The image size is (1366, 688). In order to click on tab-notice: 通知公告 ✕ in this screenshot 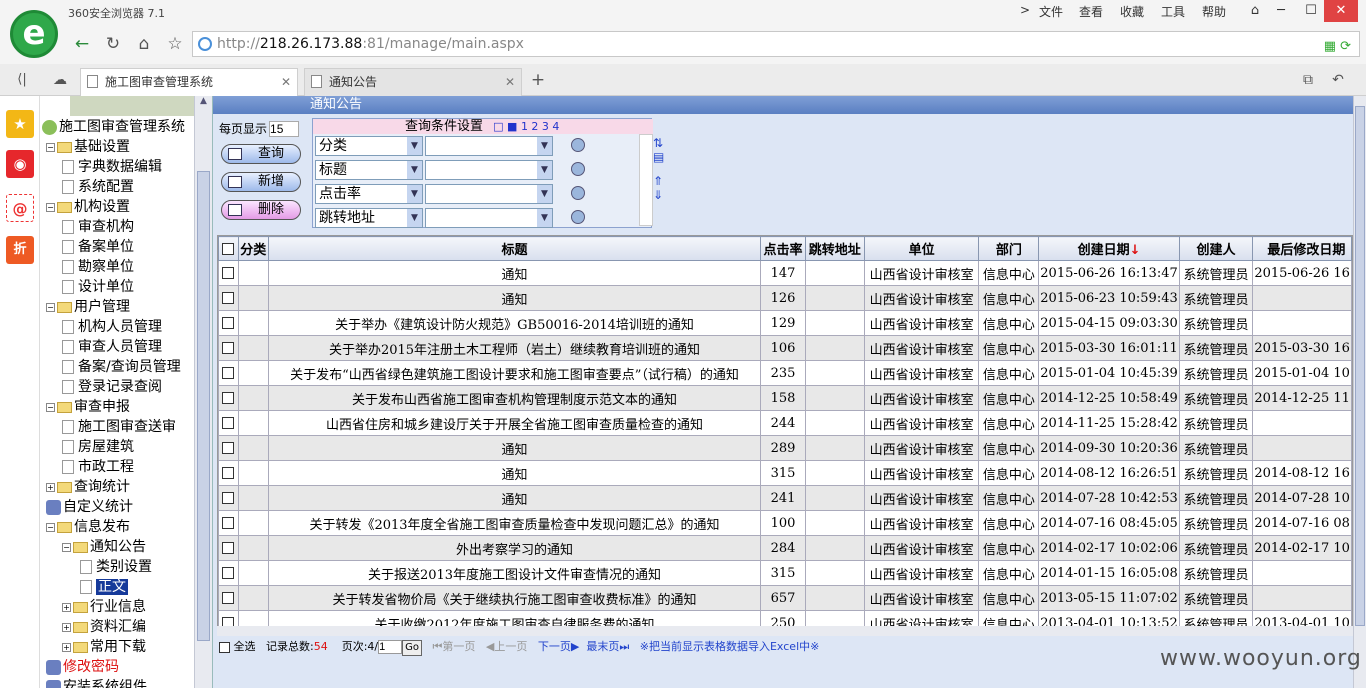, I will do `click(413, 82)`.